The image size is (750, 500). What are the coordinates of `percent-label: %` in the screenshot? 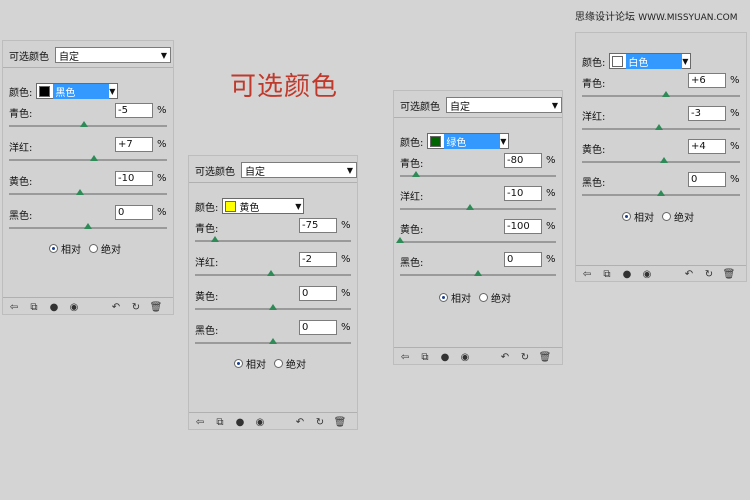 It's located at (346, 327).